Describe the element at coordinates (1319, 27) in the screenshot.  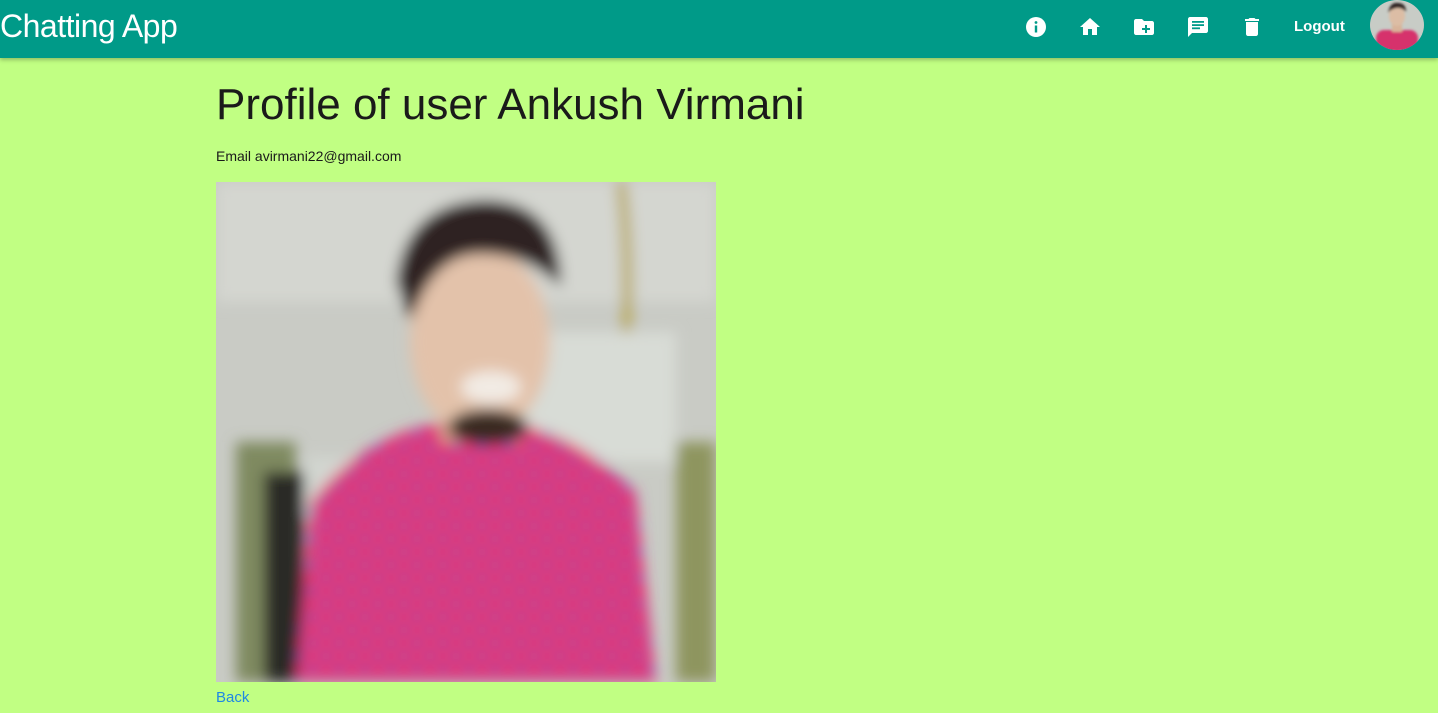
I see `logout-button: Logout` at that location.